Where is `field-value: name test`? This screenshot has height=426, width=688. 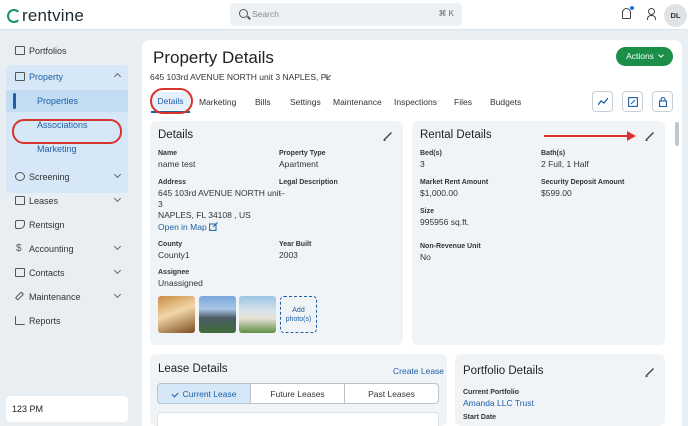 field-value: name test is located at coordinates (177, 164).